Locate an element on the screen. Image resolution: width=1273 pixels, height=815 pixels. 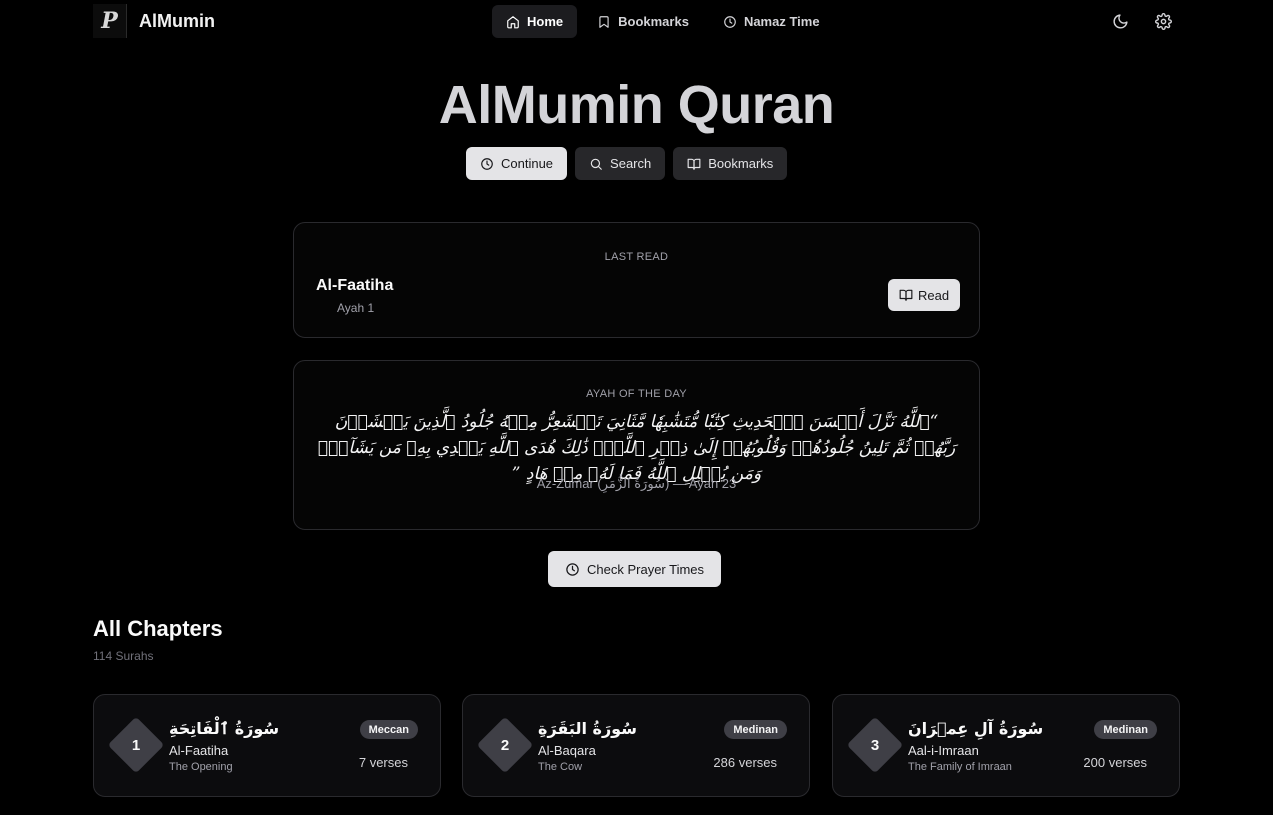
surah-arabic-name: سُورَةُ آلِ عِمۡرَانَ is located at coordinates (976, 728).